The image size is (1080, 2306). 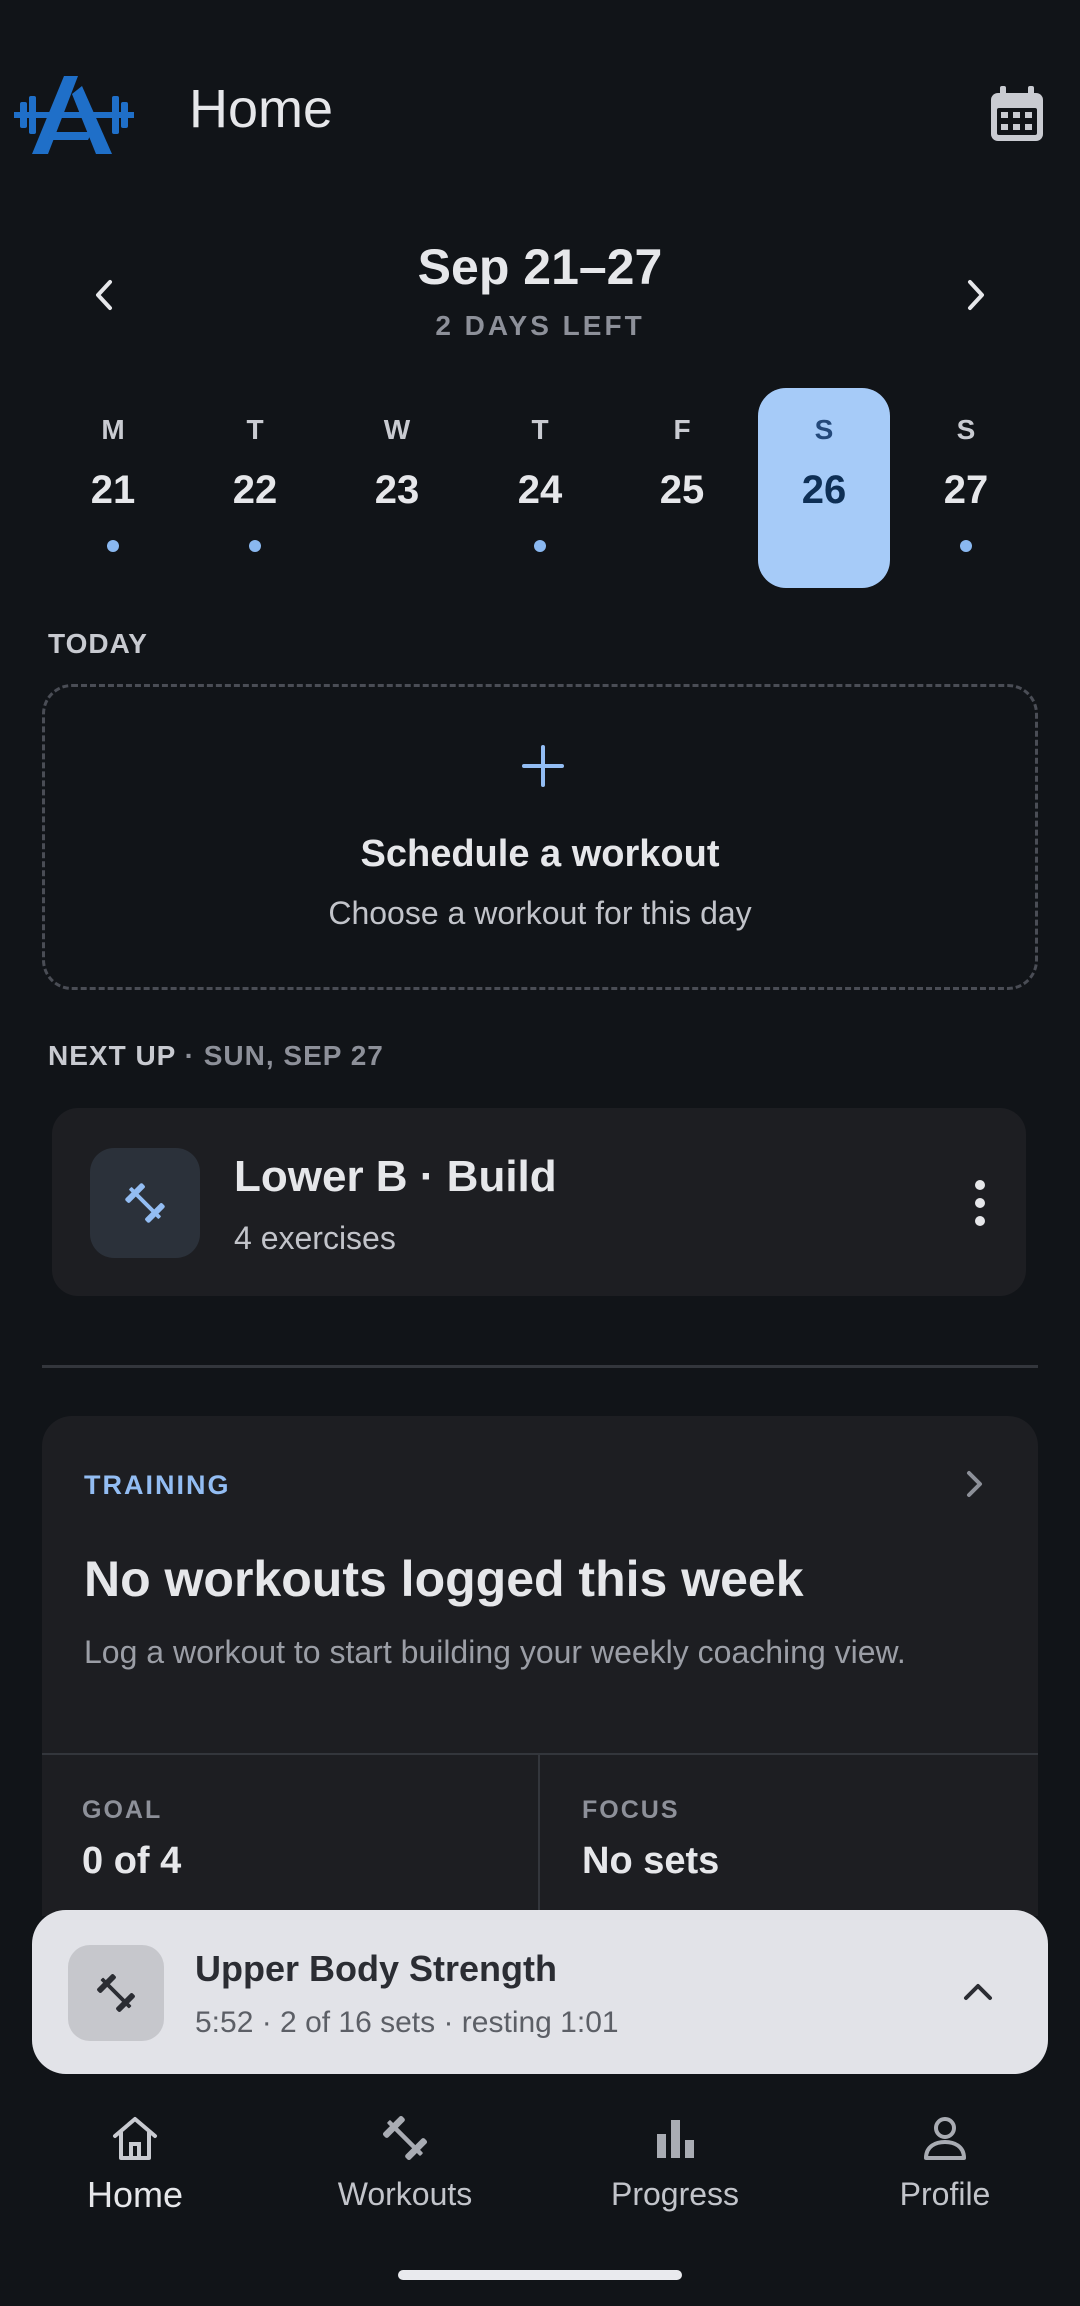 I want to click on day-number: 26, so click(x=824, y=490).